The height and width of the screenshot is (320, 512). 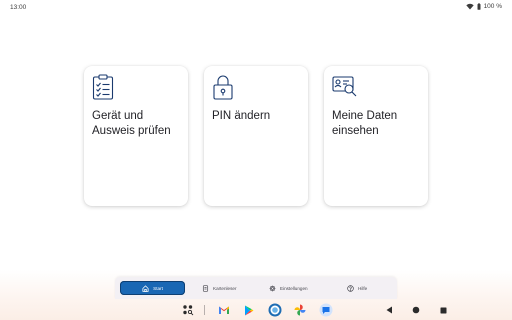 I want to click on tab-label: Einstellungen, so click(x=294, y=288).